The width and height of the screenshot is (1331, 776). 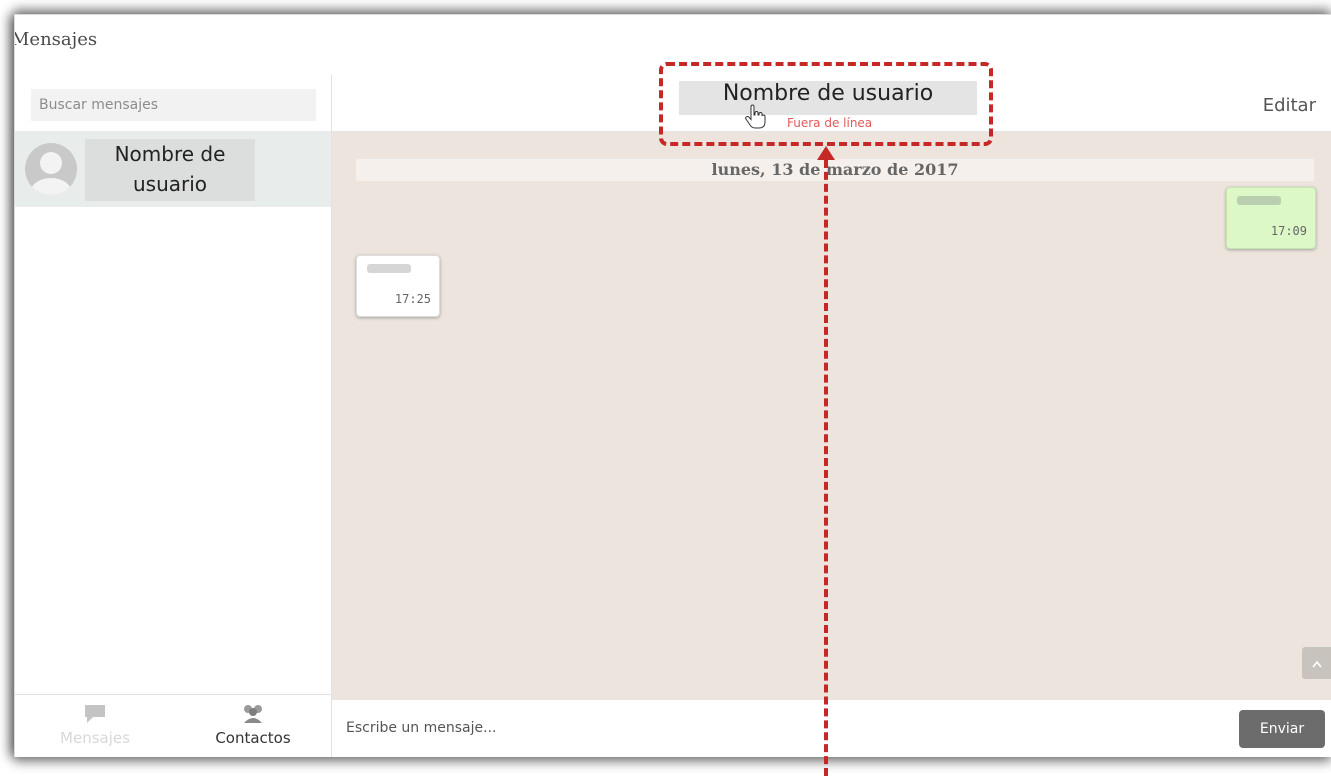 I want to click on date-separator: lunes, 13 de marzo de 2017, so click(x=835, y=170).